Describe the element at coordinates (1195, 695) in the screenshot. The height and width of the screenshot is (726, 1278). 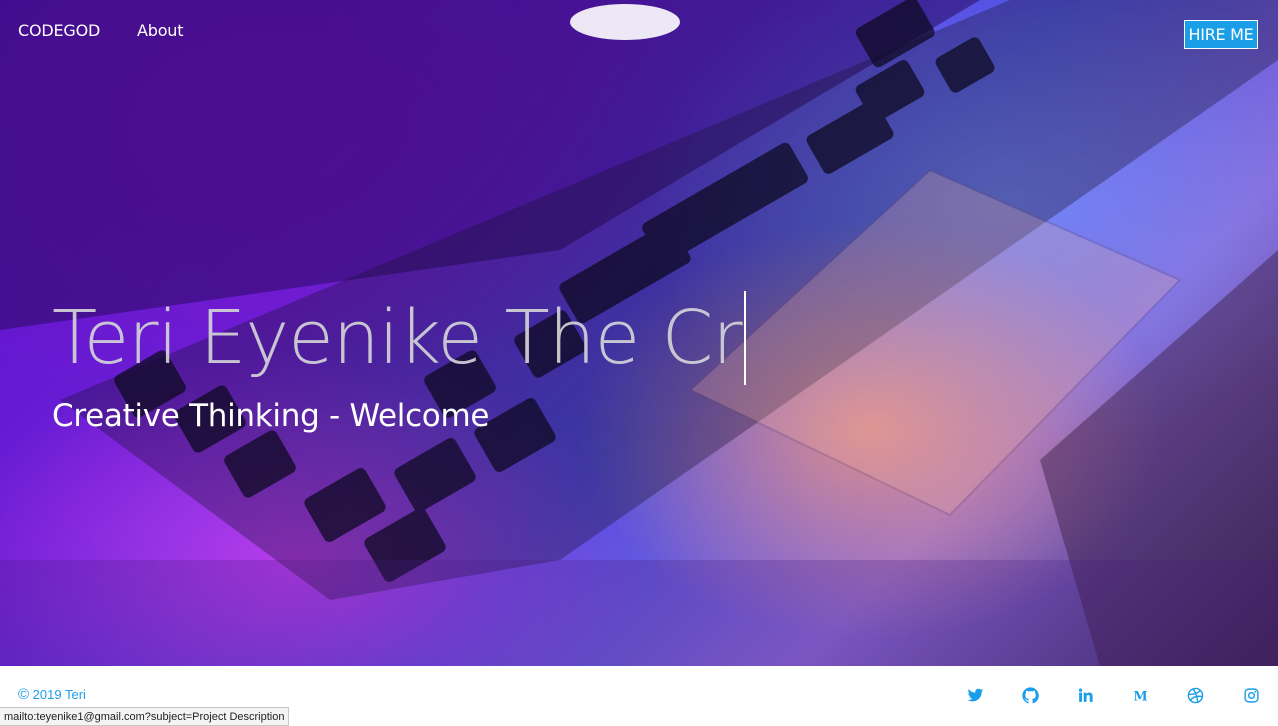
I see `dribbble-icon` at that location.